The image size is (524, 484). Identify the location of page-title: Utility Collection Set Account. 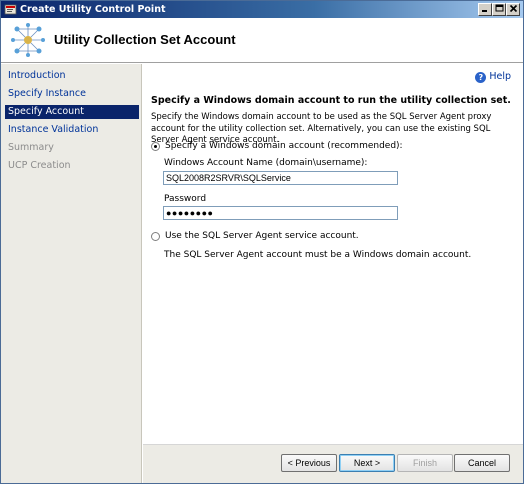
(145, 39).